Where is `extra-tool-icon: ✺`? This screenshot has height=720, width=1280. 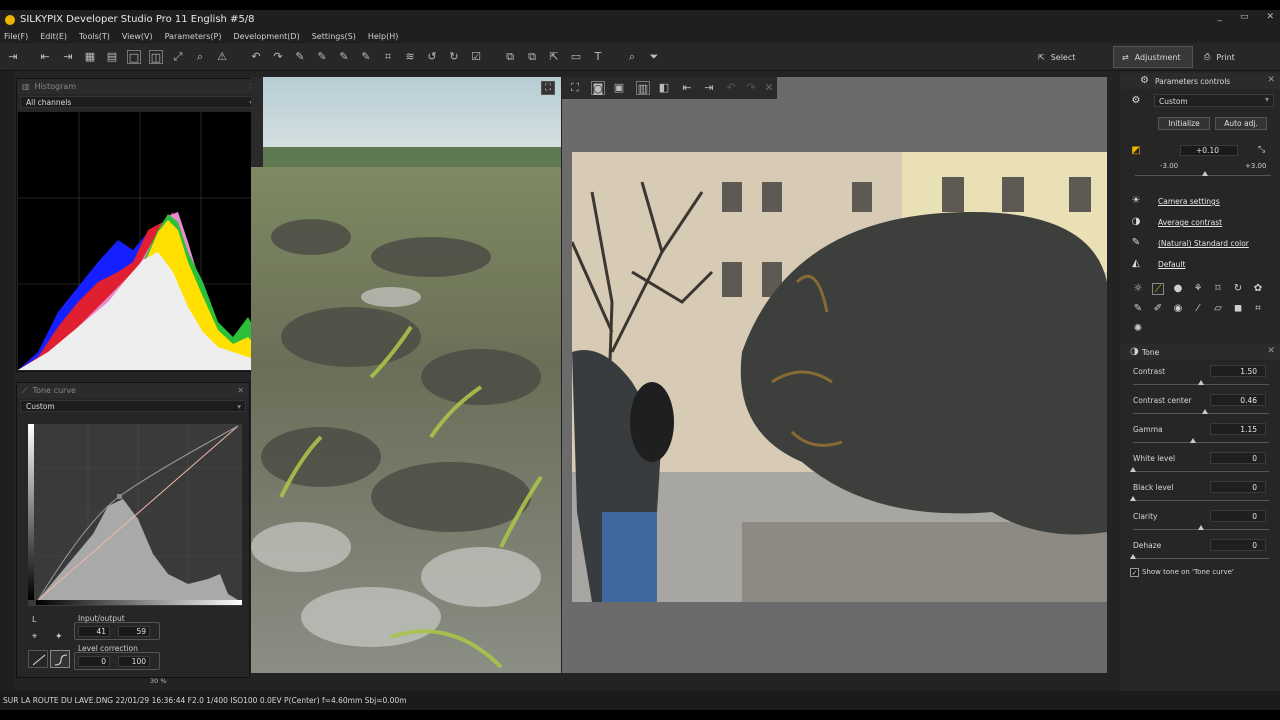
extra-tool-icon: ✺ is located at coordinates (1138, 329).